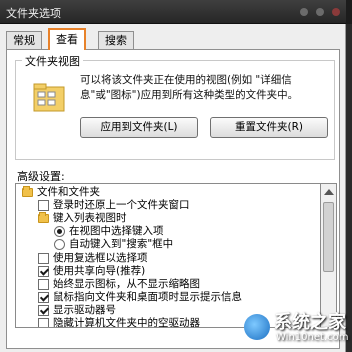 Image resolution: width=352 pixels, height=352 pixels. What do you see at coordinates (176, 12) in the screenshot?
I see `title-bar: 文件夹选项` at bounding box center [176, 12].